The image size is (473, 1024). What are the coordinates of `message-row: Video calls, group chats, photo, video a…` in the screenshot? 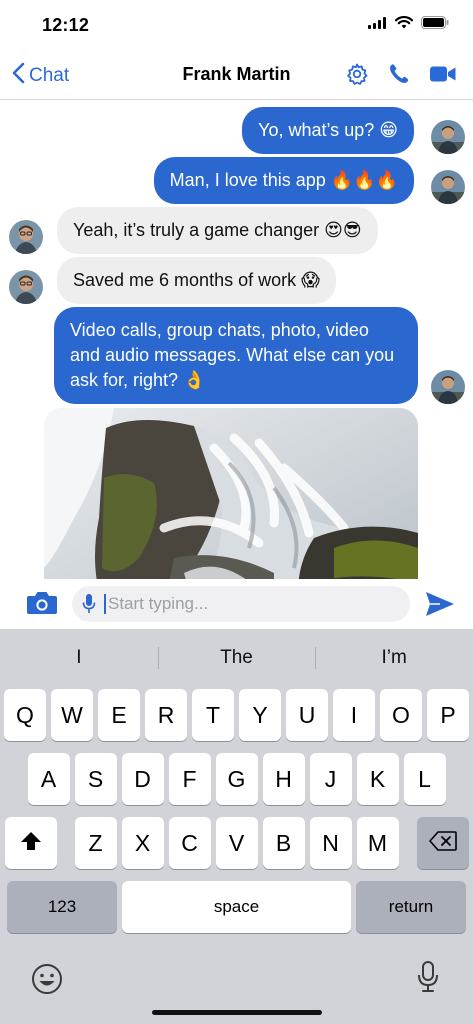 It's located at (259, 355).